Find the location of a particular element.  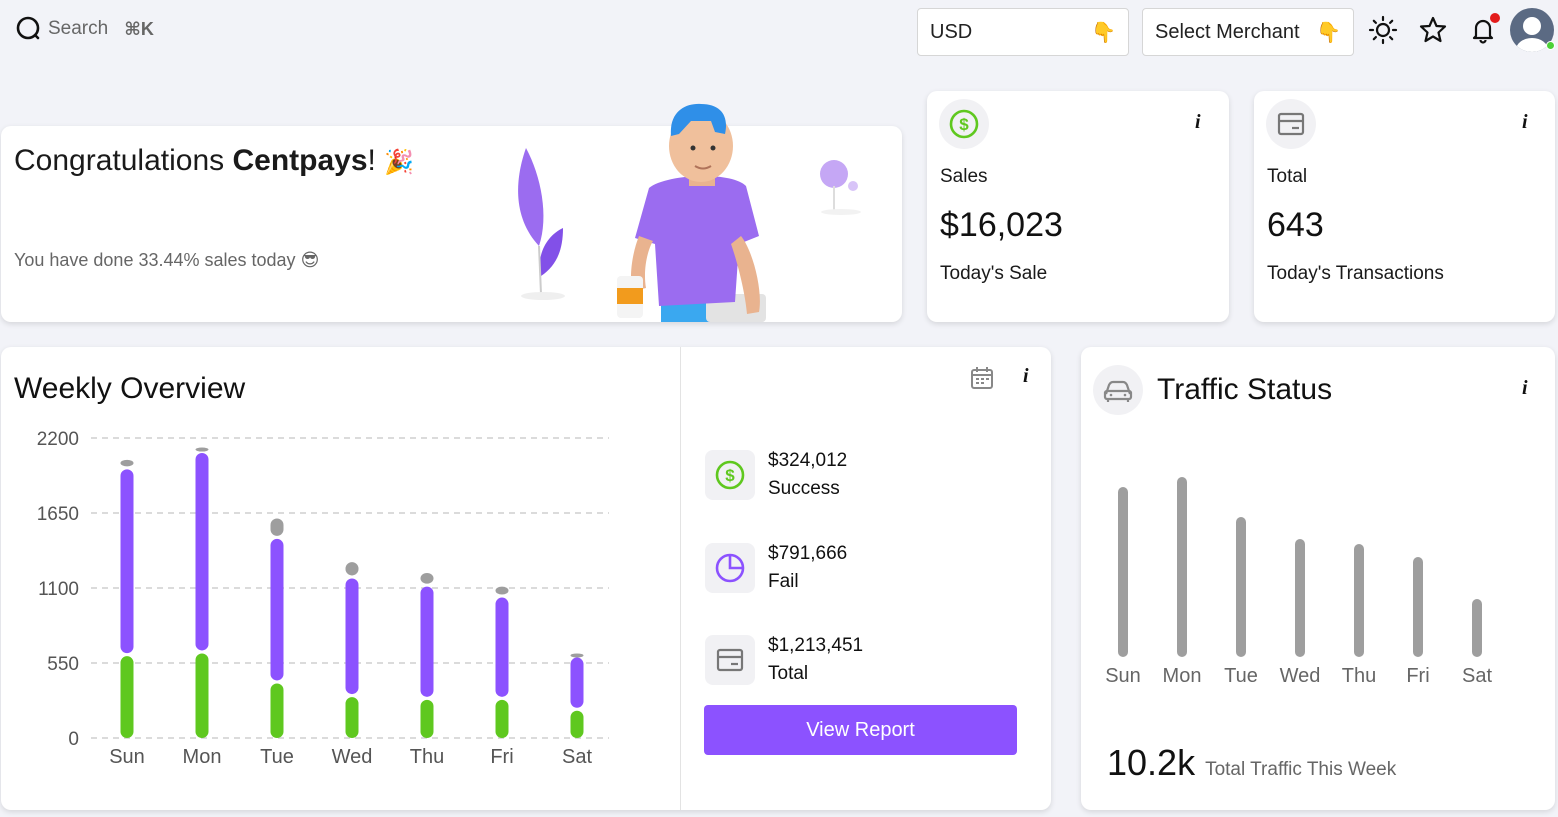

traffic-total-caption: Total Traffic This Week is located at coordinates (1301, 769).